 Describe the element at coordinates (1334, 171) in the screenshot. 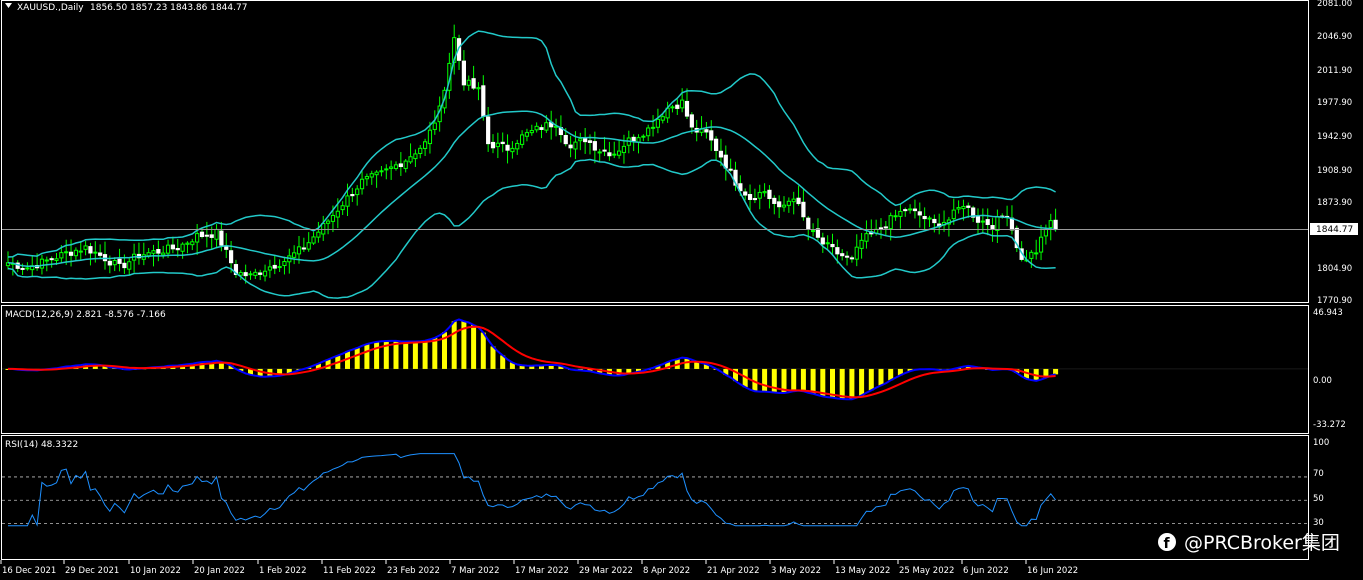

I see `price-axis-tick: 1908.90` at that location.